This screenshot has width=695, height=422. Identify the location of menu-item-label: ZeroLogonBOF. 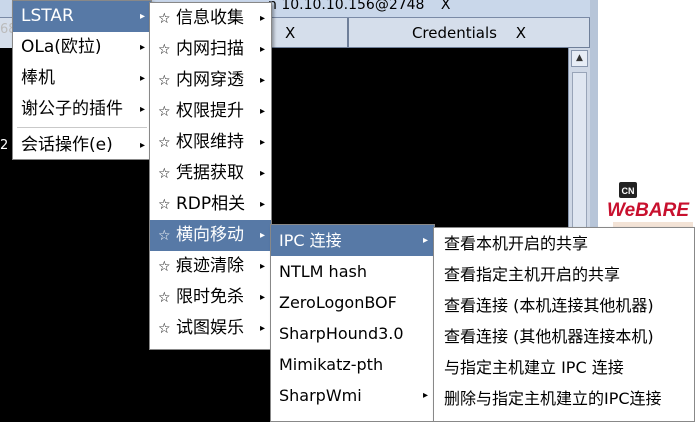
(338, 302).